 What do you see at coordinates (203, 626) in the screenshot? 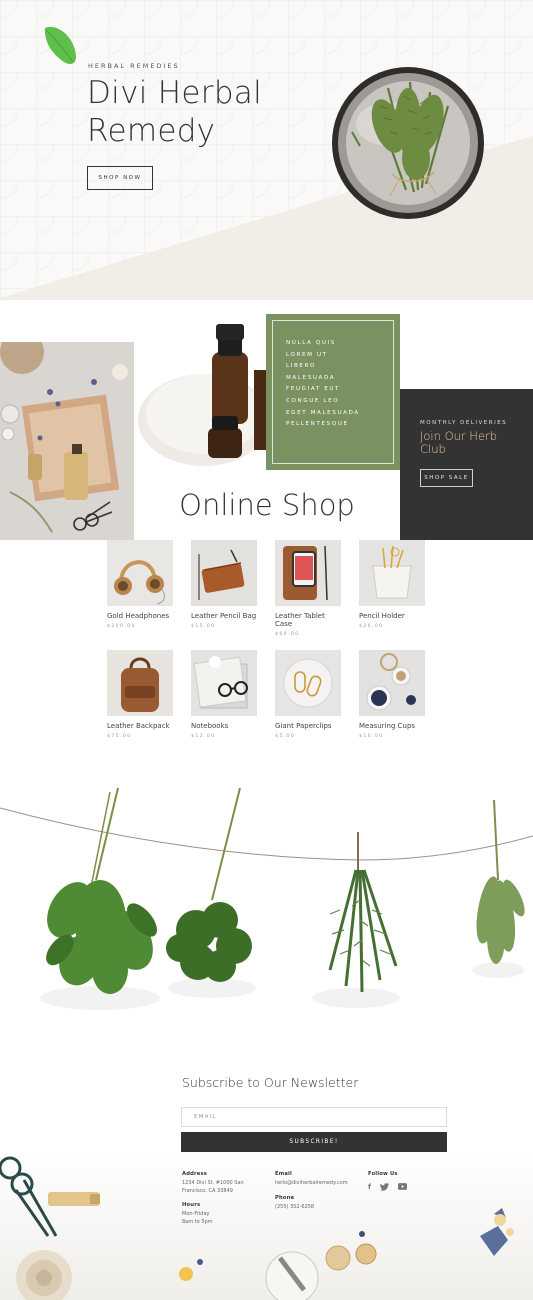
I see `product-price: $15.00` at bounding box center [203, 626].